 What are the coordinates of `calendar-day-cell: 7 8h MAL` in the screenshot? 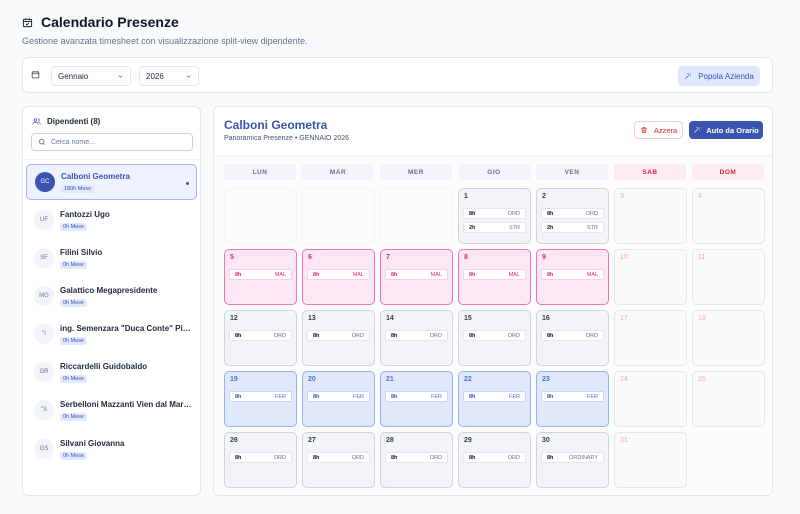 It's located at (416, 277).